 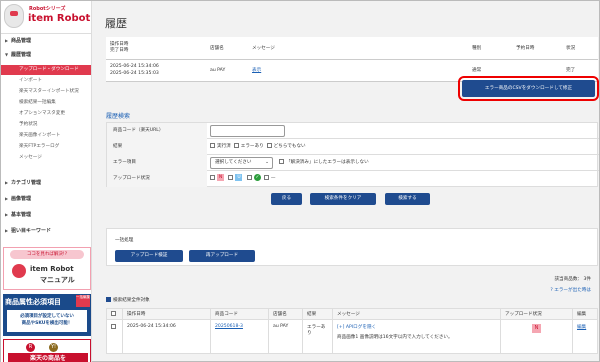 What do you see at coordinates (537, 70) in the screenshot?
I see `reserve-cell` at bounding box center [537, 70].